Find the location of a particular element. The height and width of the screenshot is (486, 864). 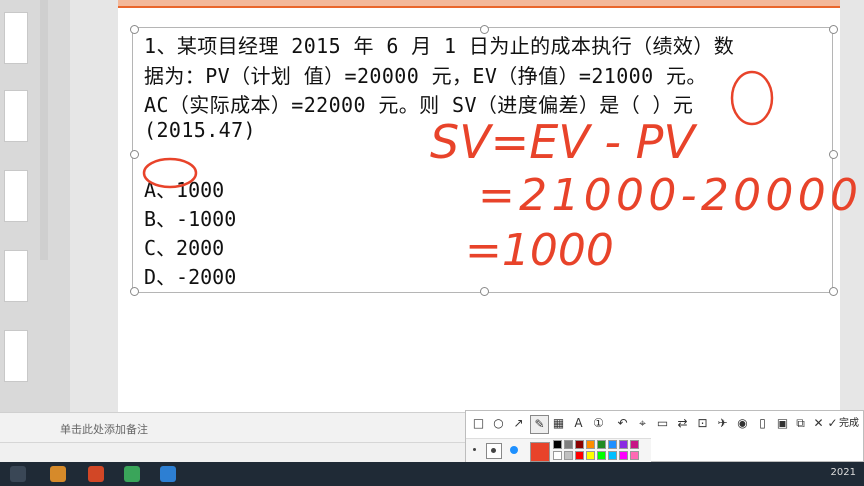

toolbar-tools-row: □ ○ ↗ ✎ ▦ A ① ↶ ⌖ ▭ ⇄ ⊡ ✈ ◉ ▯ ▣ ⧉ ✕ ✓ 完成 is located at coordinates (664, 424).